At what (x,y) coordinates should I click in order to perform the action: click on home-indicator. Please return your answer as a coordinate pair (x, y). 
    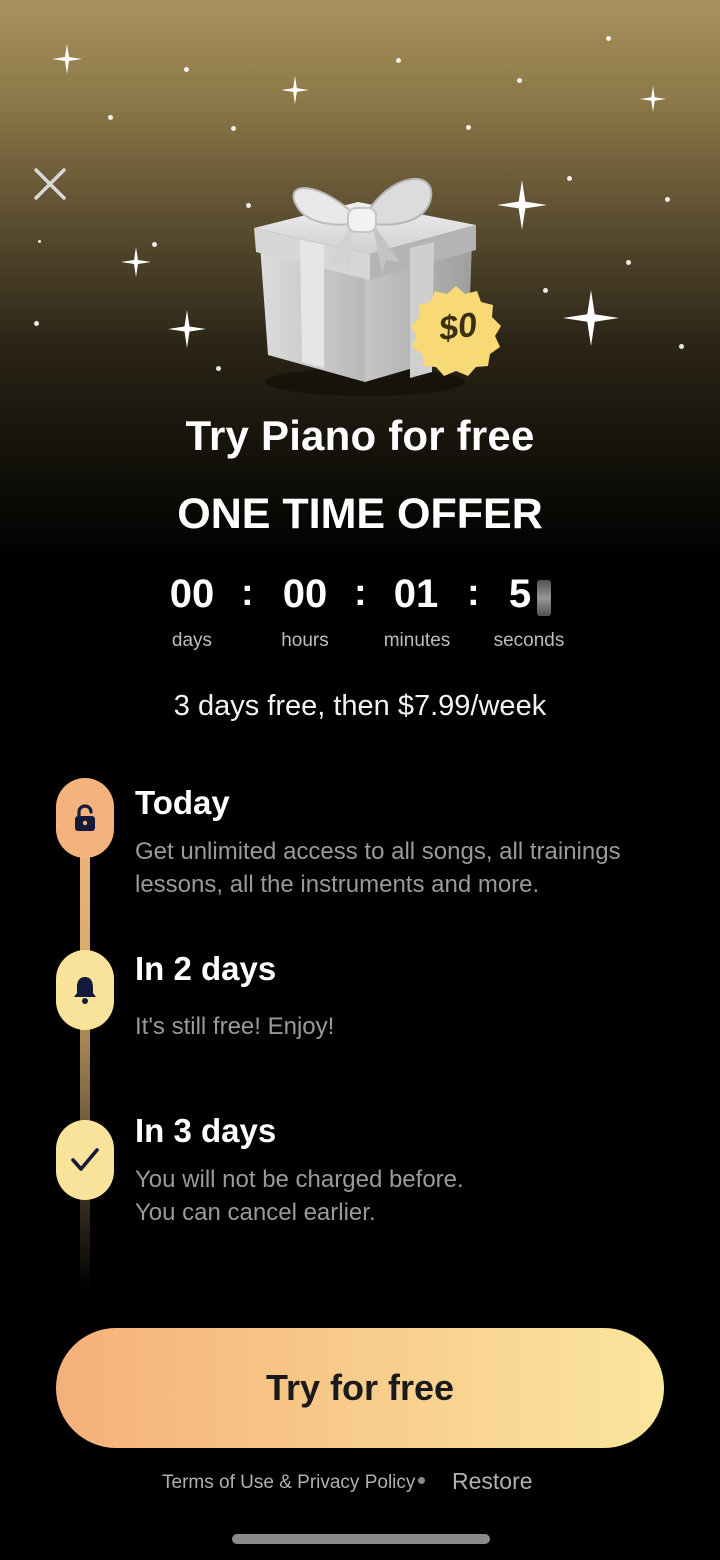
    Looking at the image, I should click on (361, 1539).